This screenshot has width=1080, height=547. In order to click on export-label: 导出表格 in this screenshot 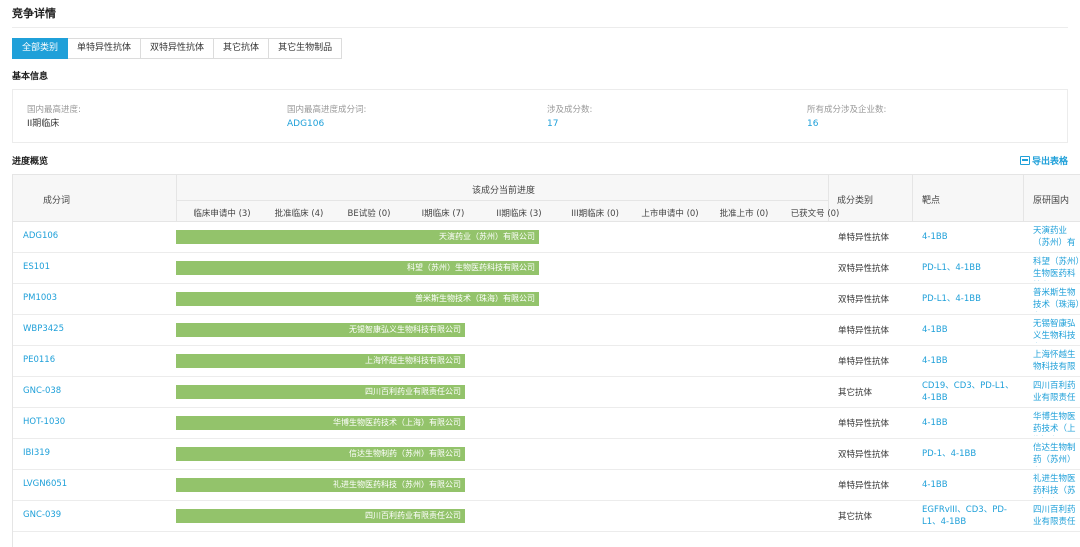, I will do `click(1049, 162)`.